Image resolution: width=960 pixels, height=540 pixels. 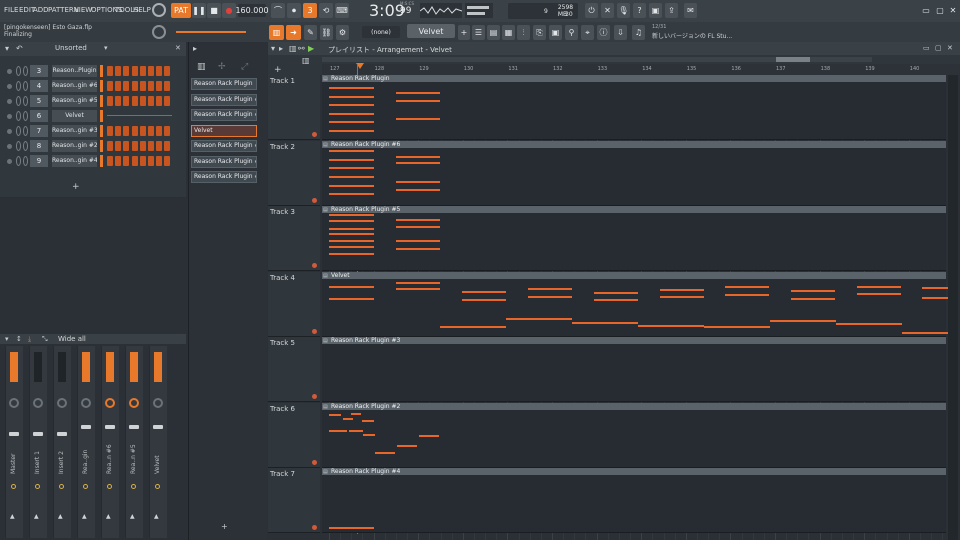 I want to click on rack-filter: Unsorted, so click(x=71, y=48).